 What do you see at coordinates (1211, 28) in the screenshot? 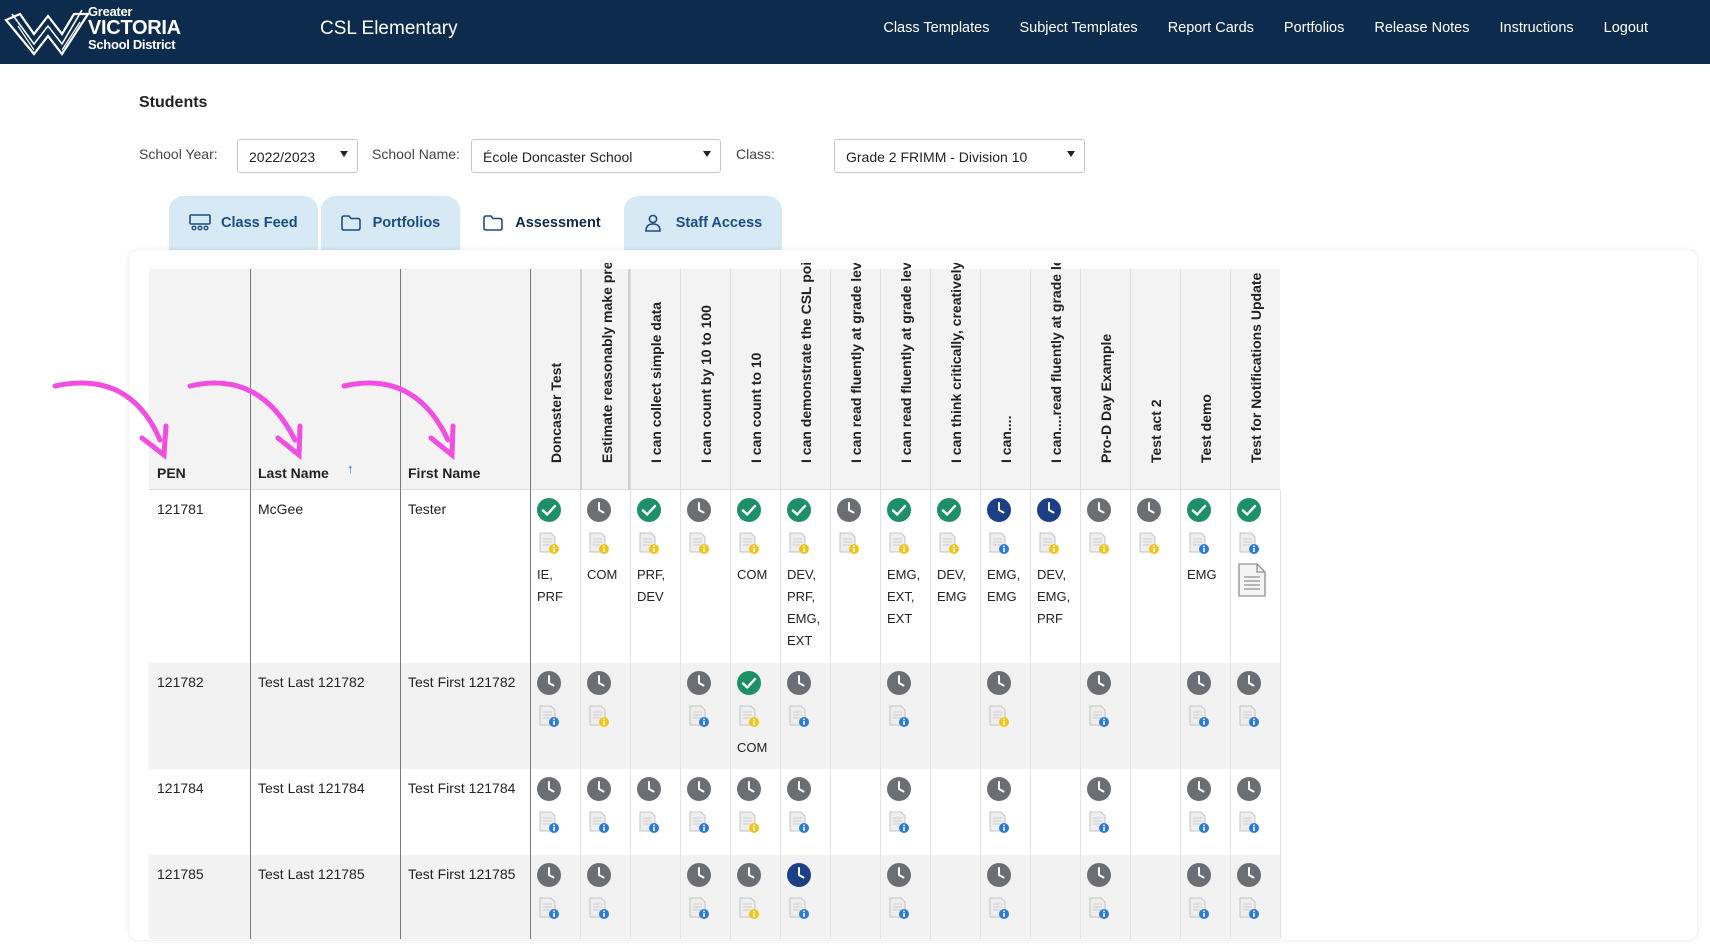
I see `nav-report-cards: Report Cards` at bounding box center [1211, 28].